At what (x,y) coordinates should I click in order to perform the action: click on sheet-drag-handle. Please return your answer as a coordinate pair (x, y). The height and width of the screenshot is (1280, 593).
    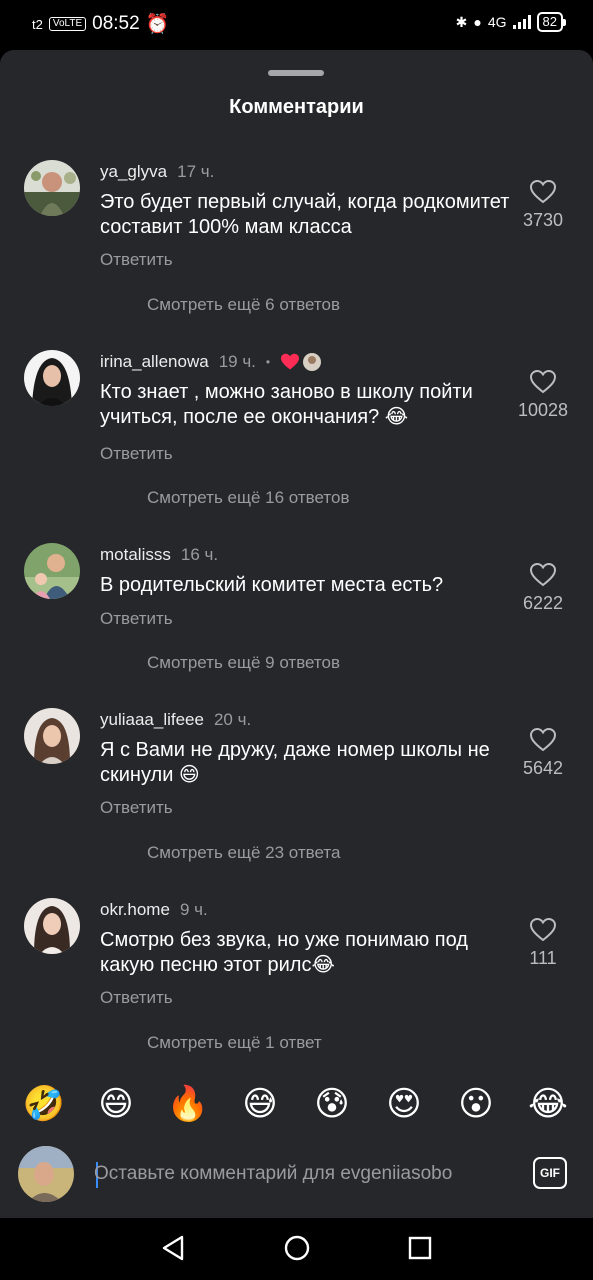
    Looking at the image, I should click on (296, 73).